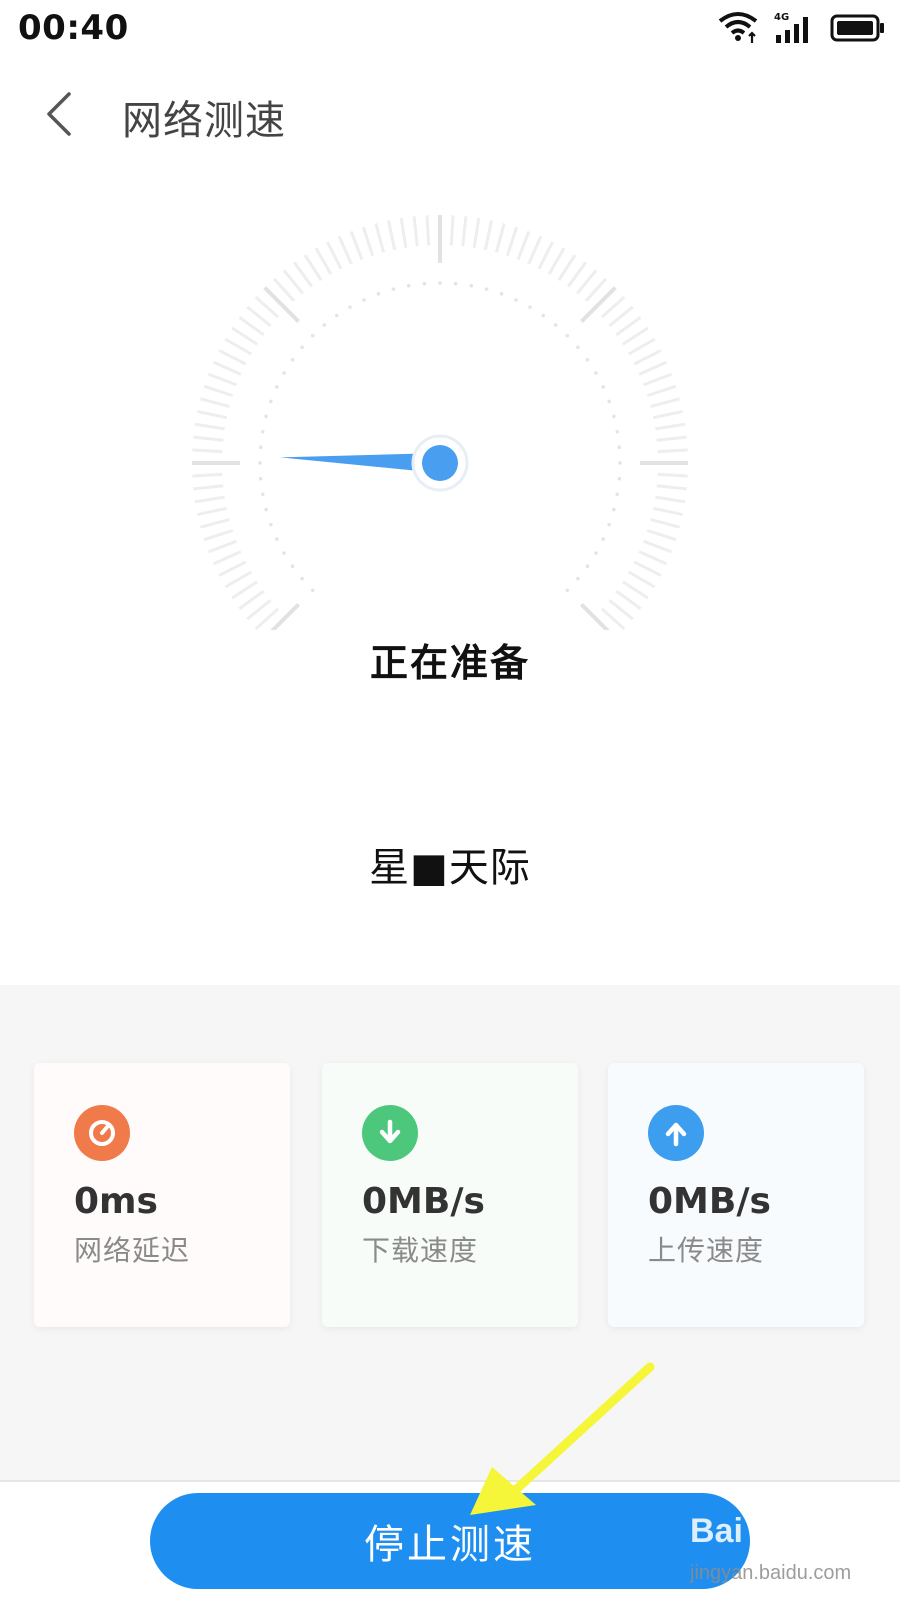 The height and width of the screenshot is (1600, 900). What do you see at coordinates (440, 463) in the screenshot?
I see `gauge-hub` at bounding box center [440, 463].